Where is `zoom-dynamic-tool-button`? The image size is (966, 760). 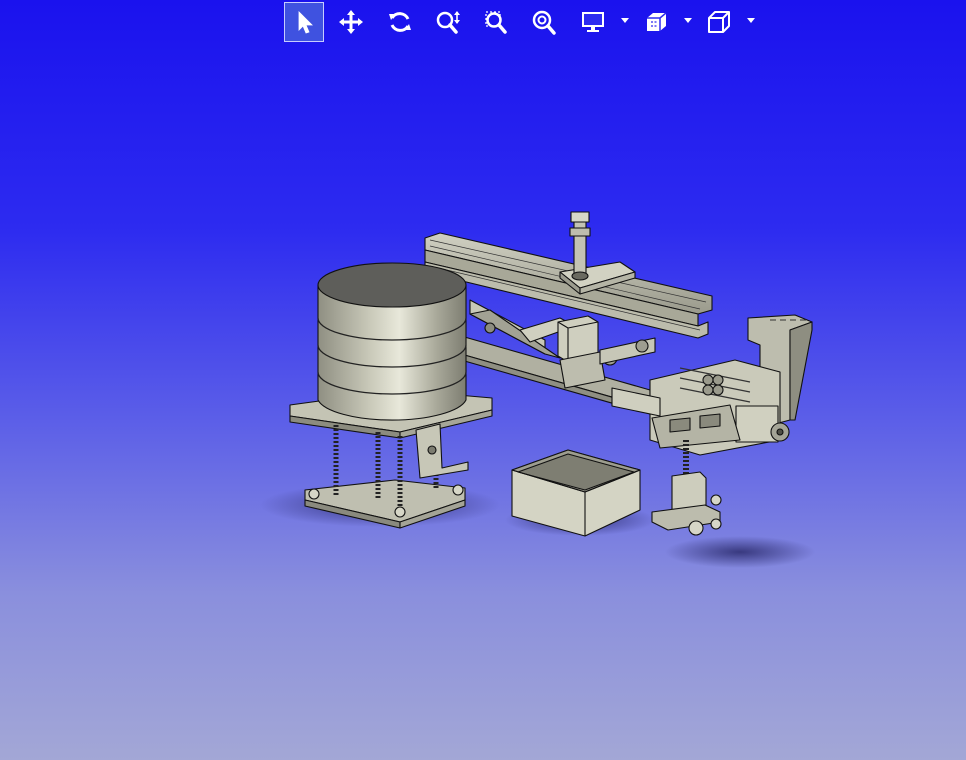
zoom-dynamic-tool-button is located at coordinates (448, 22).